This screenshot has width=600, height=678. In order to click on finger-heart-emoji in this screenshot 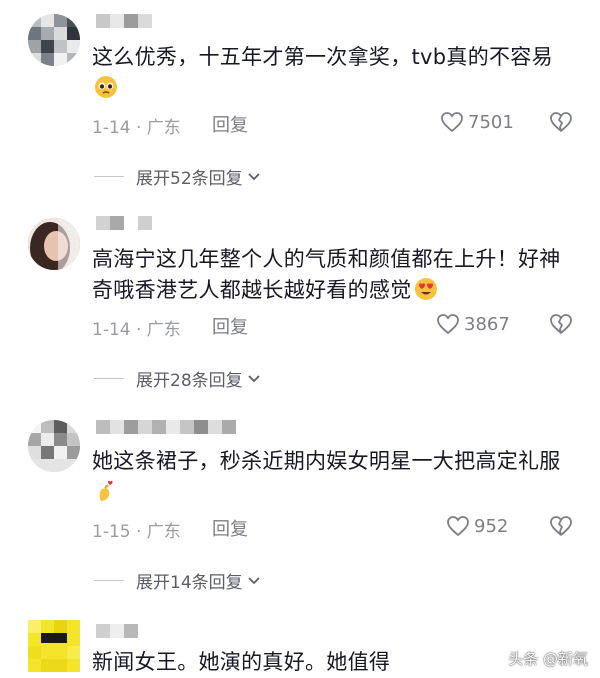, I will do `click(106, 491)`.